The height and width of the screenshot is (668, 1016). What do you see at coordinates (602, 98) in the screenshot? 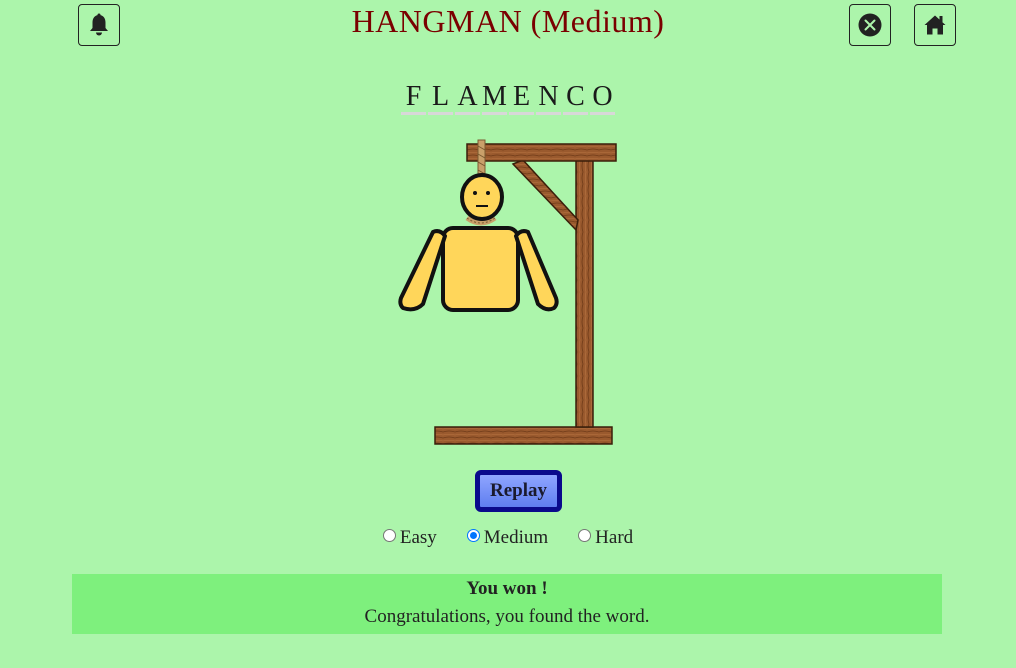
I see `word-letter: O` at bounding box center [602, 98].